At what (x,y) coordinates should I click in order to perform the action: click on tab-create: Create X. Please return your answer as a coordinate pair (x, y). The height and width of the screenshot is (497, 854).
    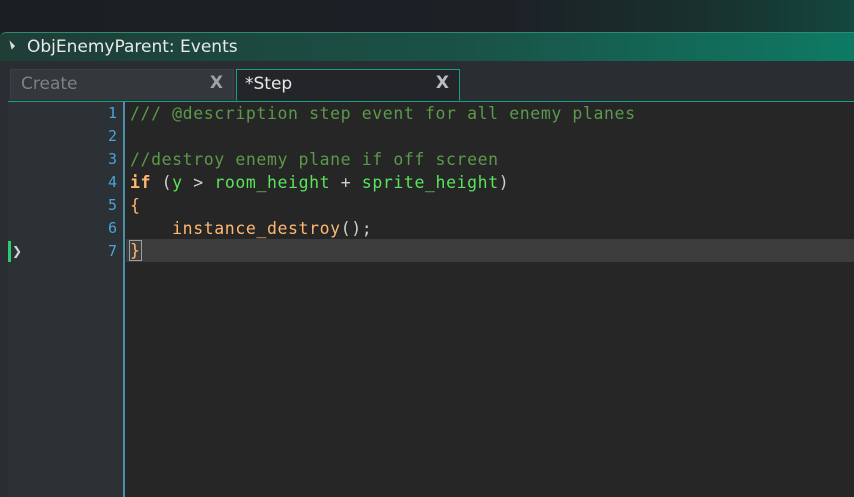
    Looking at the image, I should click on (122, 84).